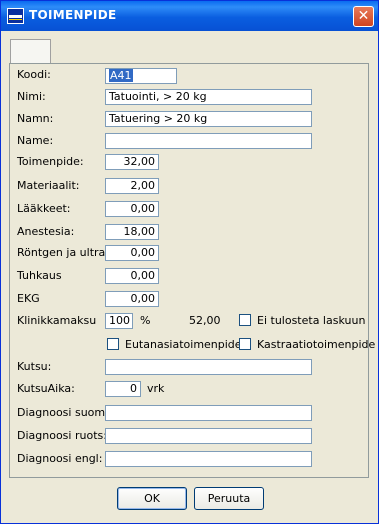 The image size is (379, 524). What do you see at coordinates (132, 162) in the screenshot?
I see `toimenpide-field: 32,00` at bounding box center [132, 162].